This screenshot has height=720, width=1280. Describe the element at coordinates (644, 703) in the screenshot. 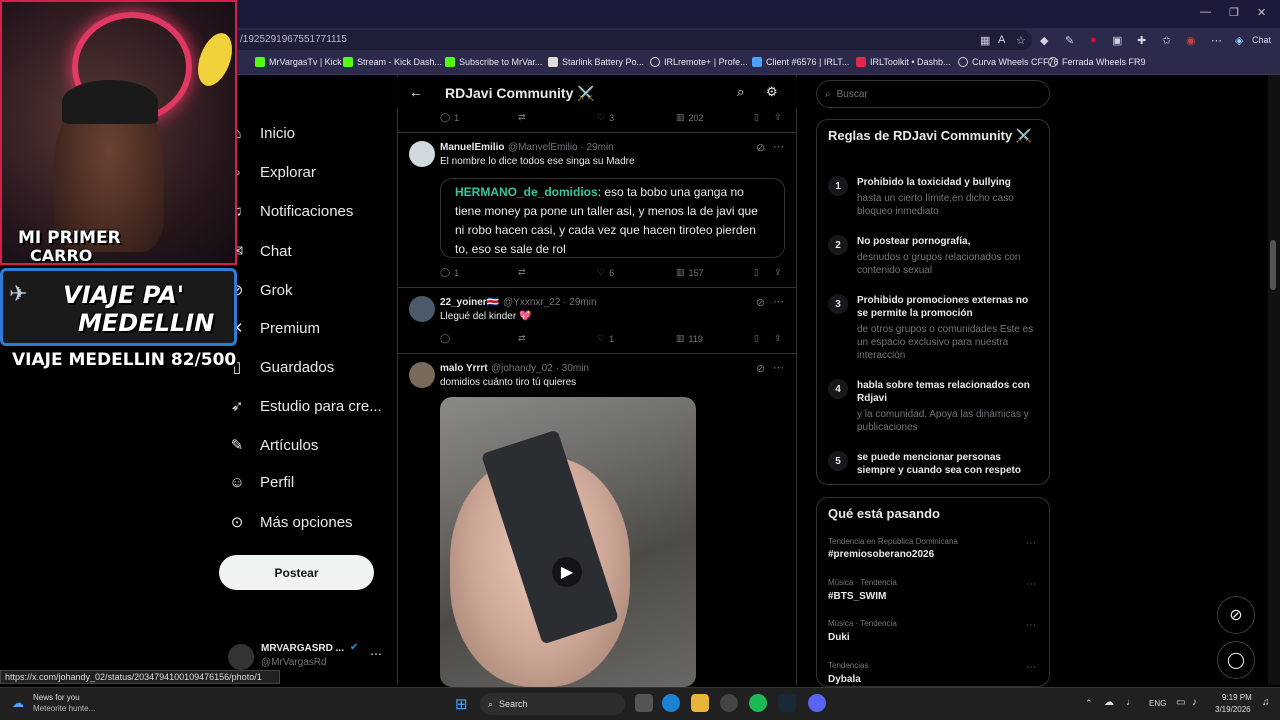

I see `task-view-icon` at that location.